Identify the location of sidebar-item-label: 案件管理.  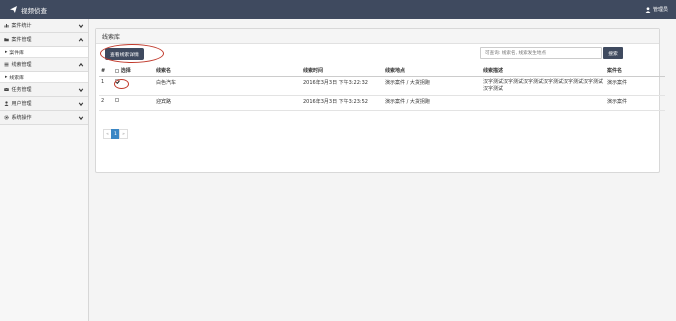
(21, 40).